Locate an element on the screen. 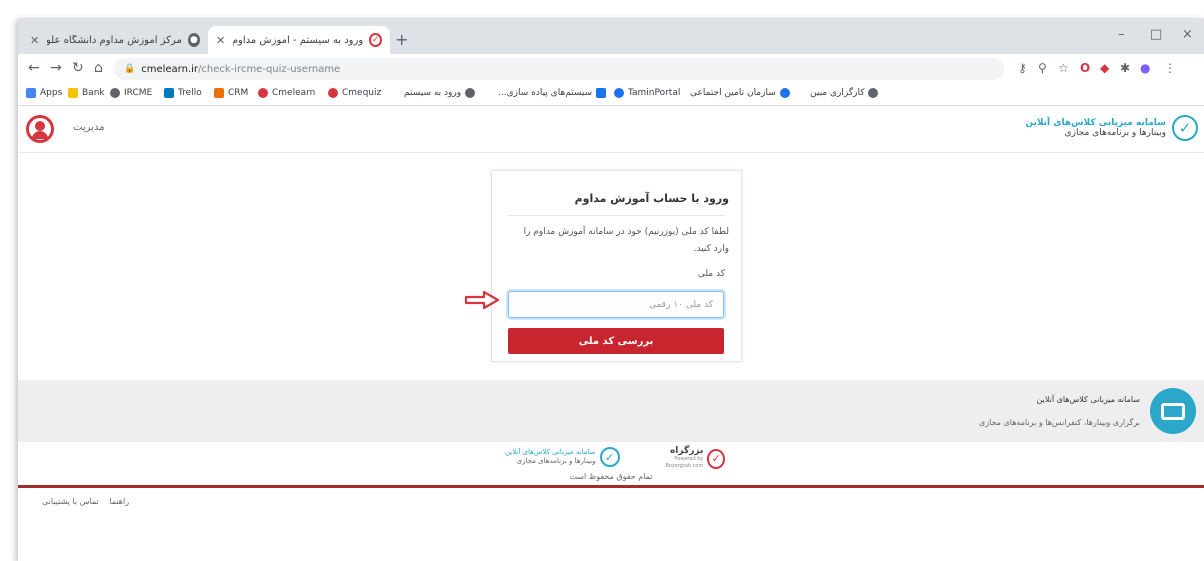 The height and width of the screenshot is (561, 1204). bookmark-taminportal: TaminPortal is located at coordinates (647, 93).